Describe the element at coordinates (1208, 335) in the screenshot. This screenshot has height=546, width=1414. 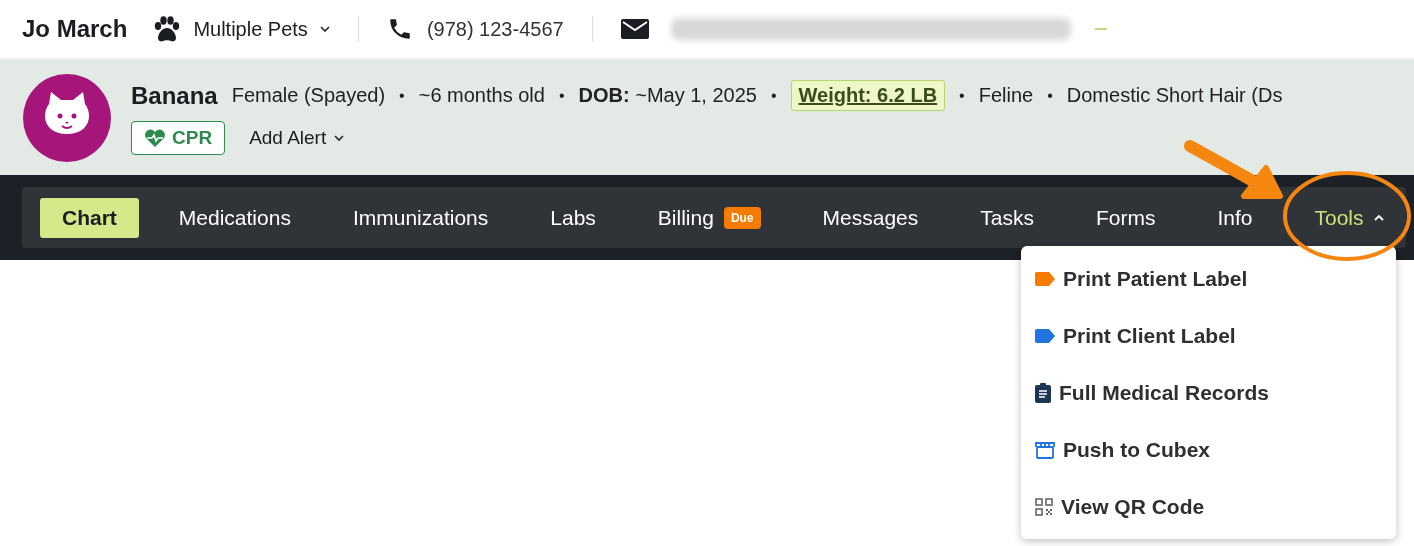
I see `menu-item: Print Client Label` at that location.